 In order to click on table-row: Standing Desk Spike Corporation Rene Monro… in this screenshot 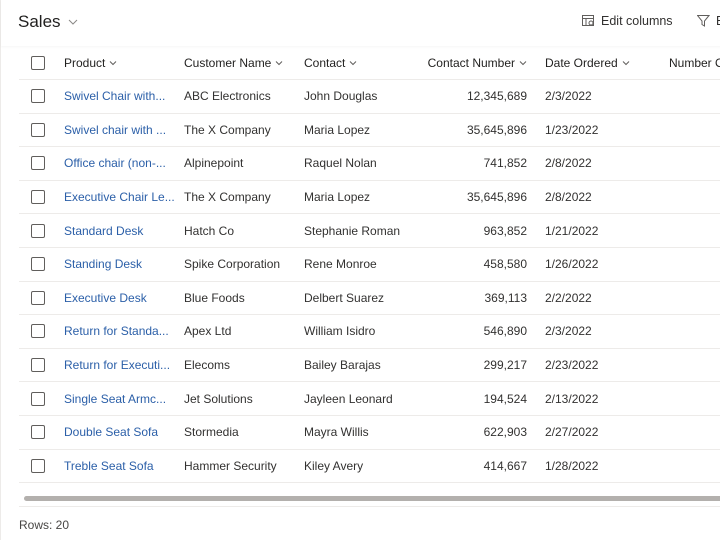, I will do `click(369, 265)`.